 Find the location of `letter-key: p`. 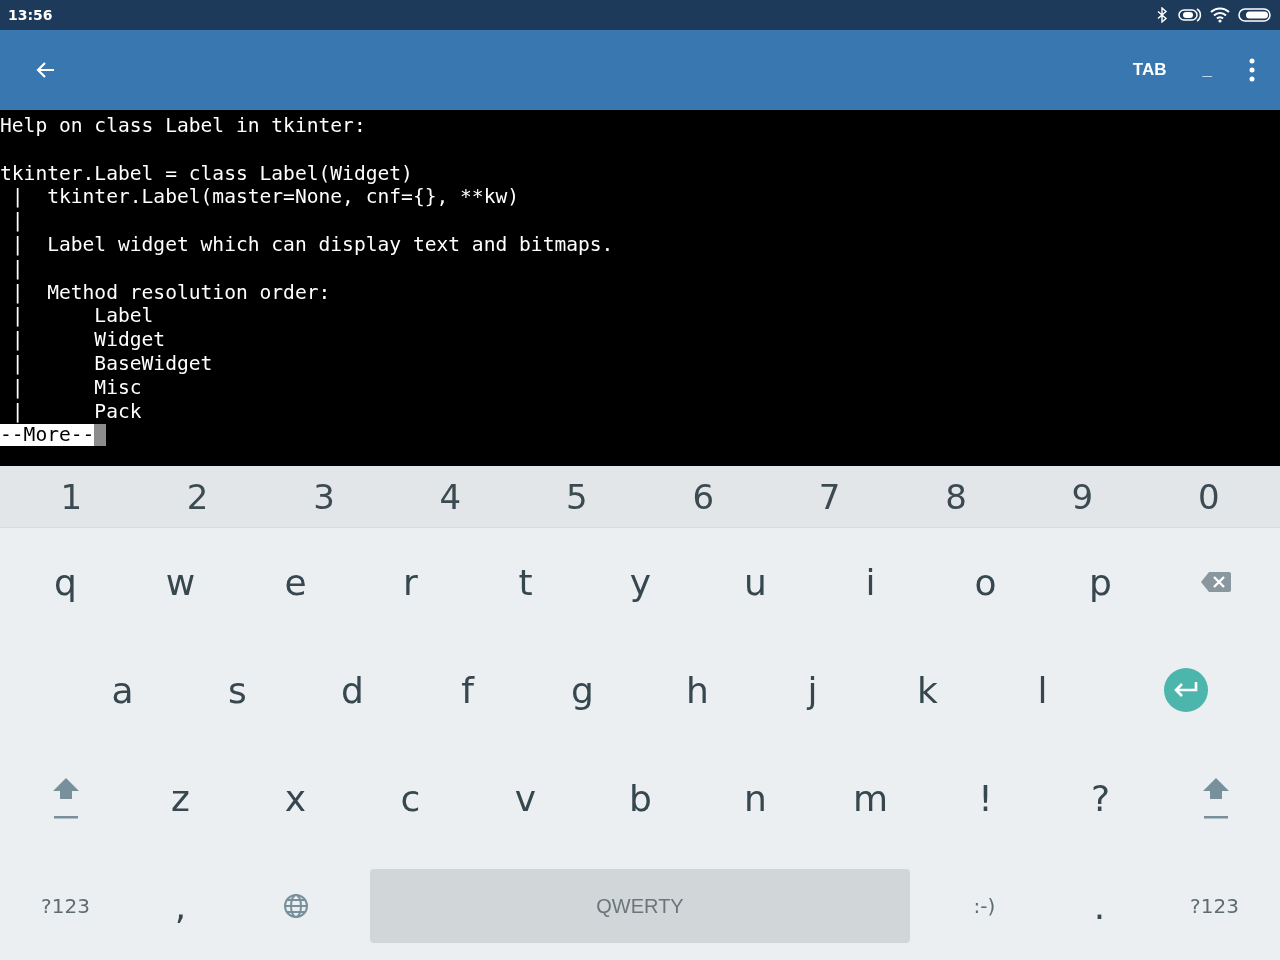

letter-key: p is located at coordinates (1100, 582).